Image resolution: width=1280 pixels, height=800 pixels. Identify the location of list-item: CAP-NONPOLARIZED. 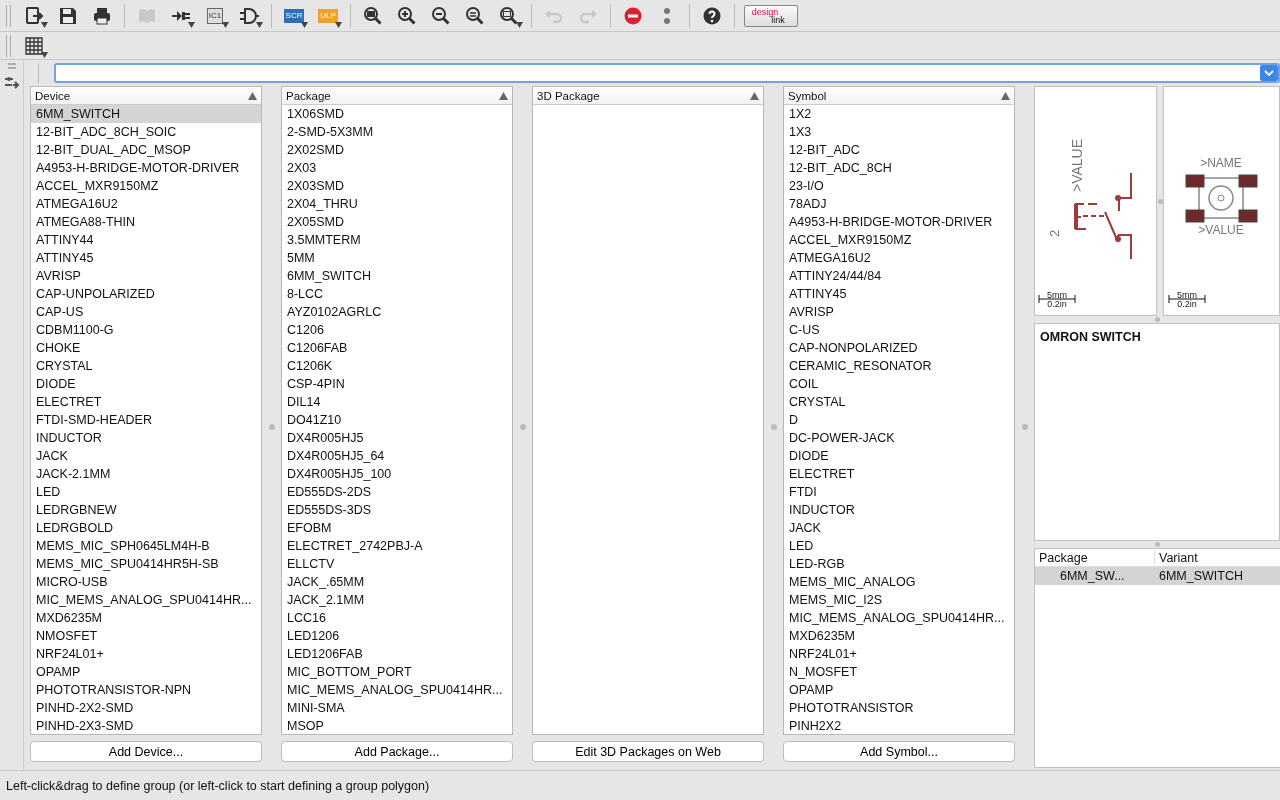
(899, 348).